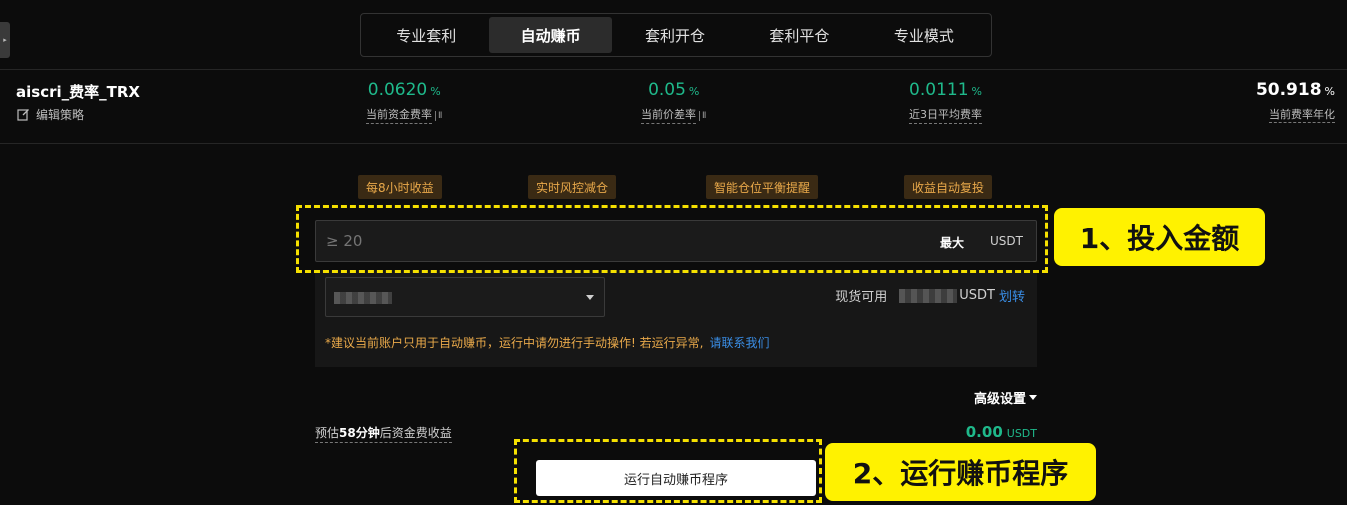 This screenshot has width=1347, height=505. Describe the element at coordinates (363, 298) in the screenshot. I see `redacted-account` at that location.